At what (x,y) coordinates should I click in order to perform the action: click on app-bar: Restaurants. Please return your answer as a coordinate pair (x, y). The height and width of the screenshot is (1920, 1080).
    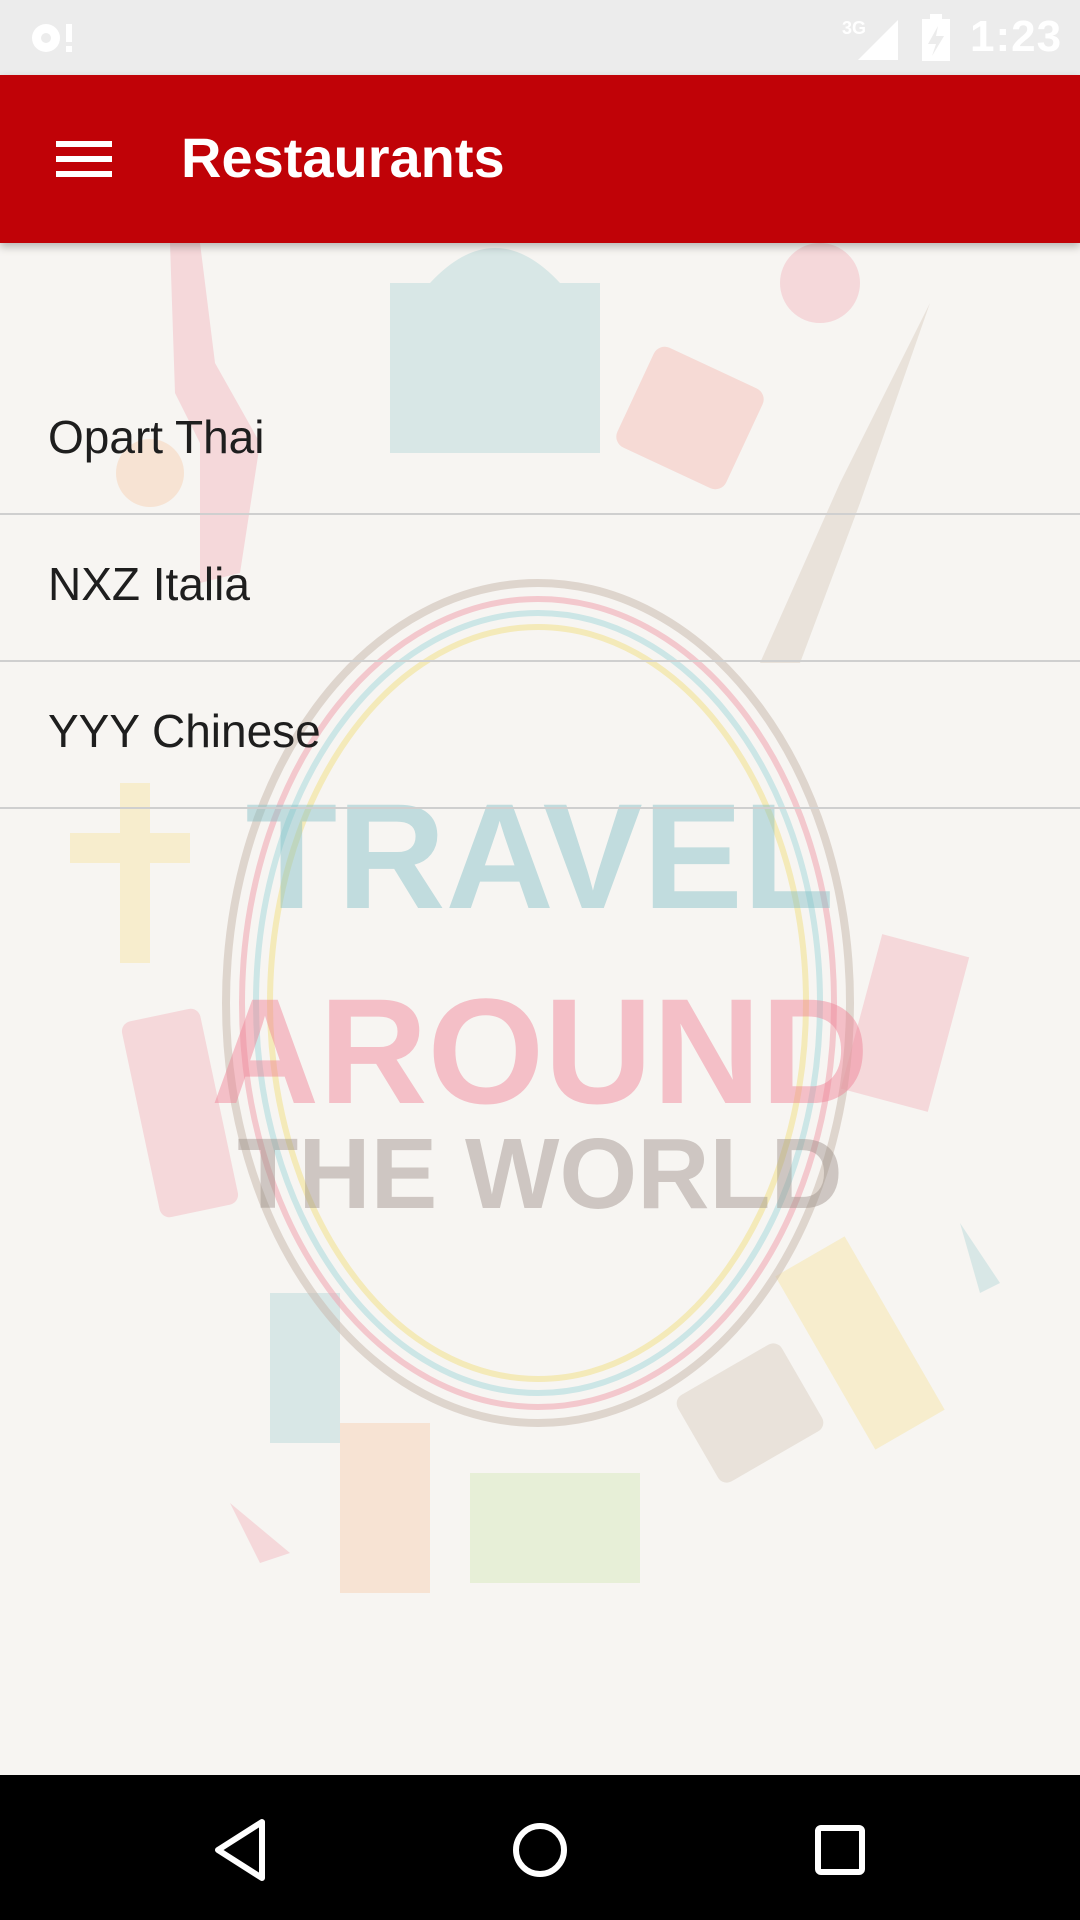
    Looking at the image, I should click on (540, 159).